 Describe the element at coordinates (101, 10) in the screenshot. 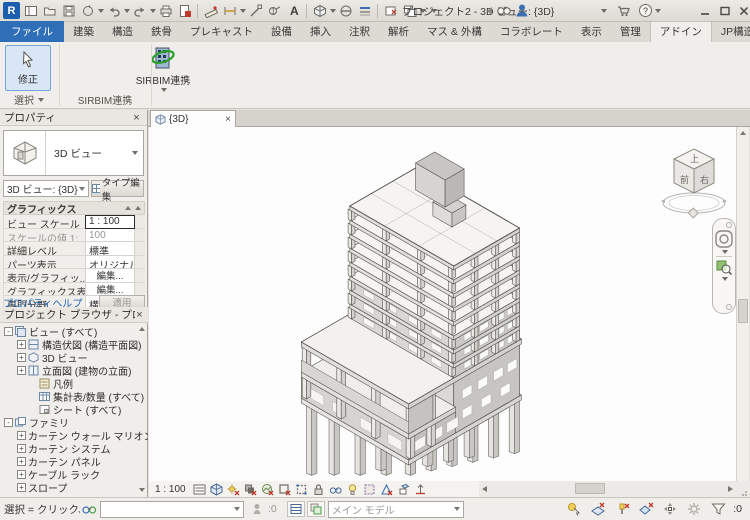

I see `sync-menu-caret` at that location.